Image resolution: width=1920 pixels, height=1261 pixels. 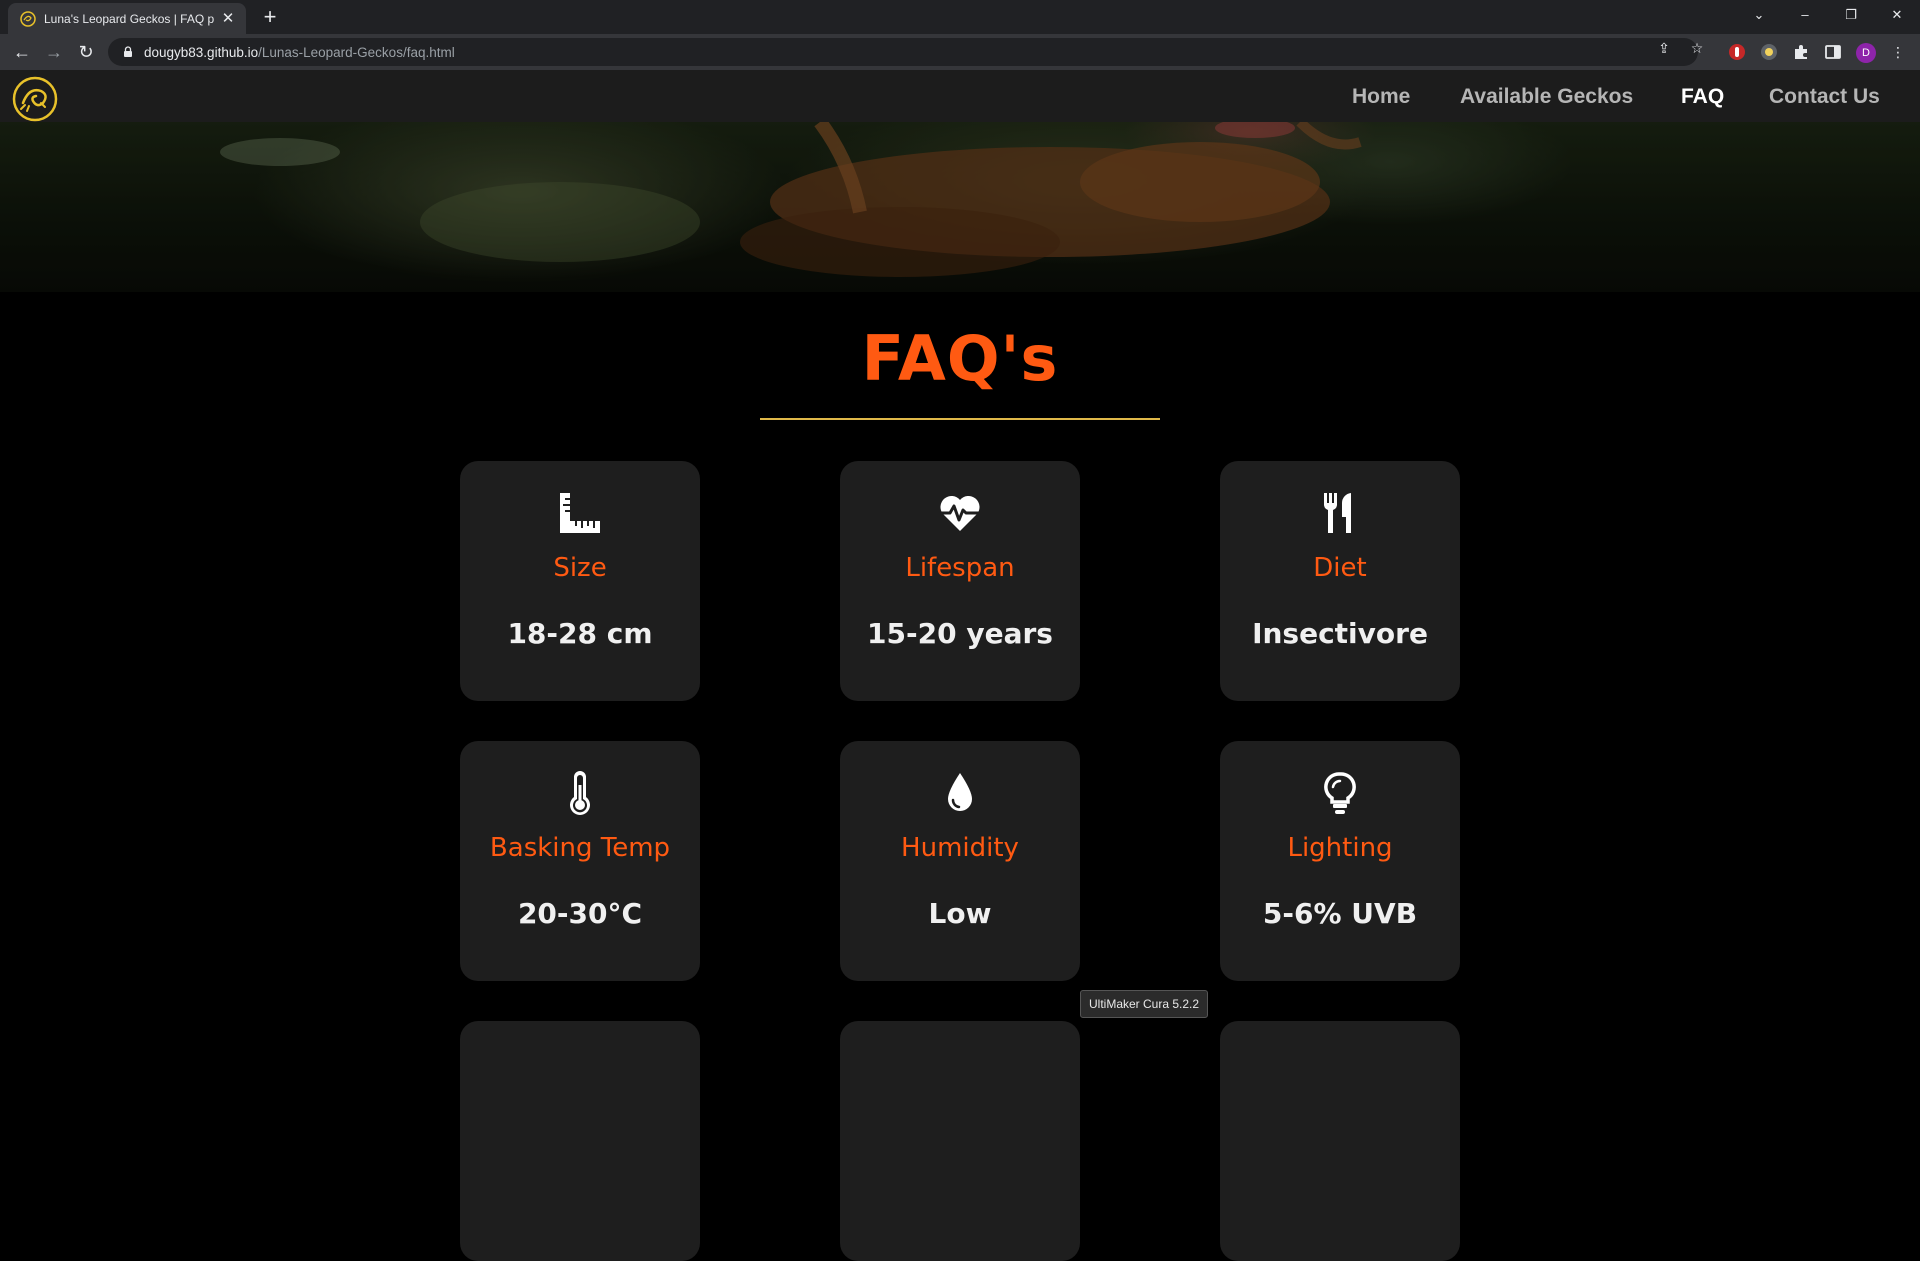 I want to click on nav-available-geckos: Available Geckos, so click(x=1546, y=97).